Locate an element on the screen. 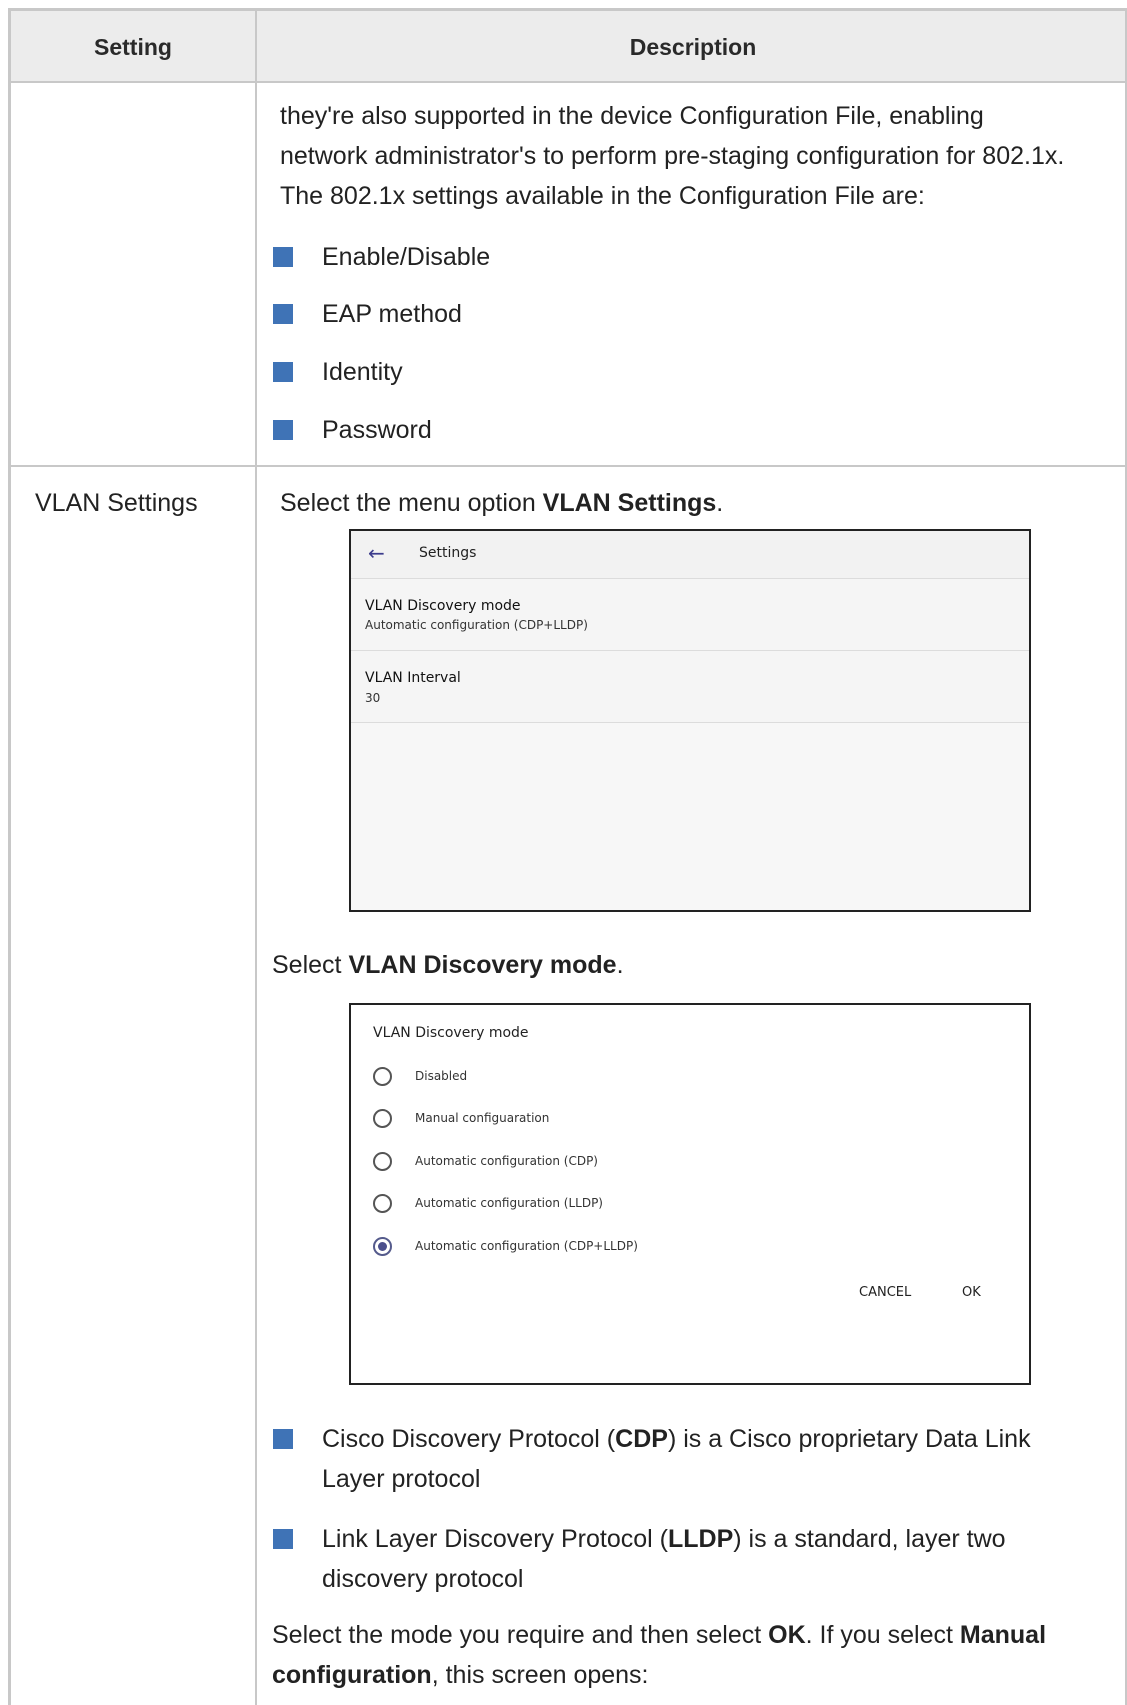 This screenshot has width=1127, height=1705. list-item-vlan-interval: VLAN Interval 30 is located at coordinates (690, 687).